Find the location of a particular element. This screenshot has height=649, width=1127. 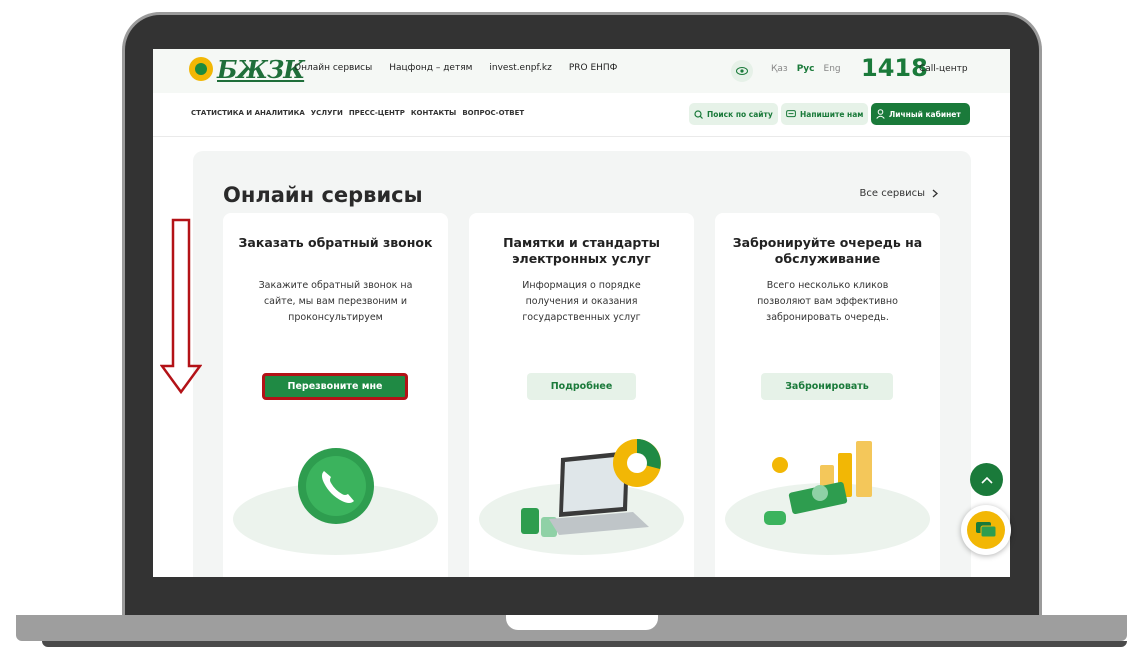

phone-icon is located at coordinates (336, 486).